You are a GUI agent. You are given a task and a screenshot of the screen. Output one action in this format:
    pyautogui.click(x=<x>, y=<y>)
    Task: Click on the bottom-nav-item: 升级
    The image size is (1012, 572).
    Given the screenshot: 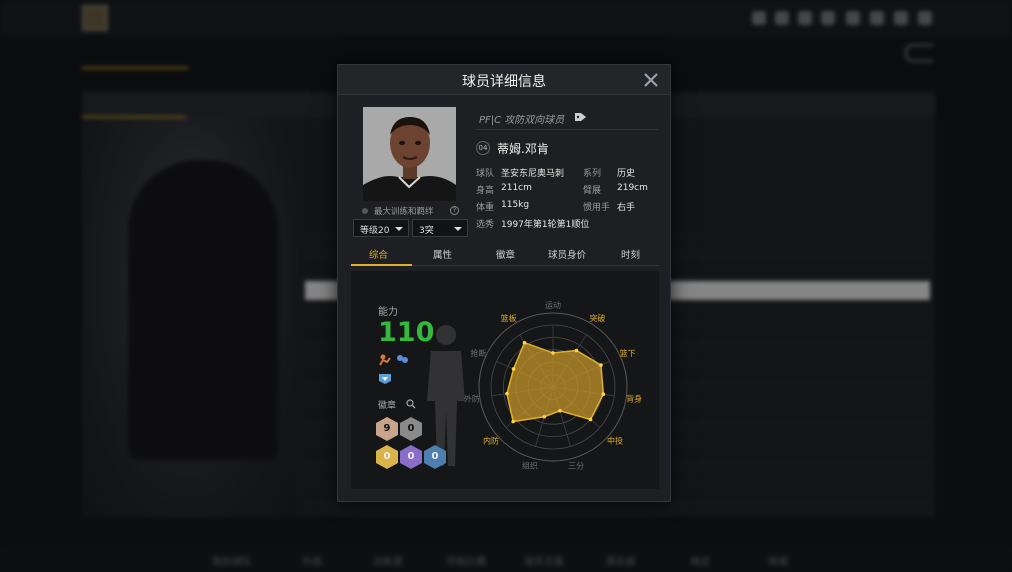 What is the action you would take?
    pyautogui.click(x=312, y=562)
    